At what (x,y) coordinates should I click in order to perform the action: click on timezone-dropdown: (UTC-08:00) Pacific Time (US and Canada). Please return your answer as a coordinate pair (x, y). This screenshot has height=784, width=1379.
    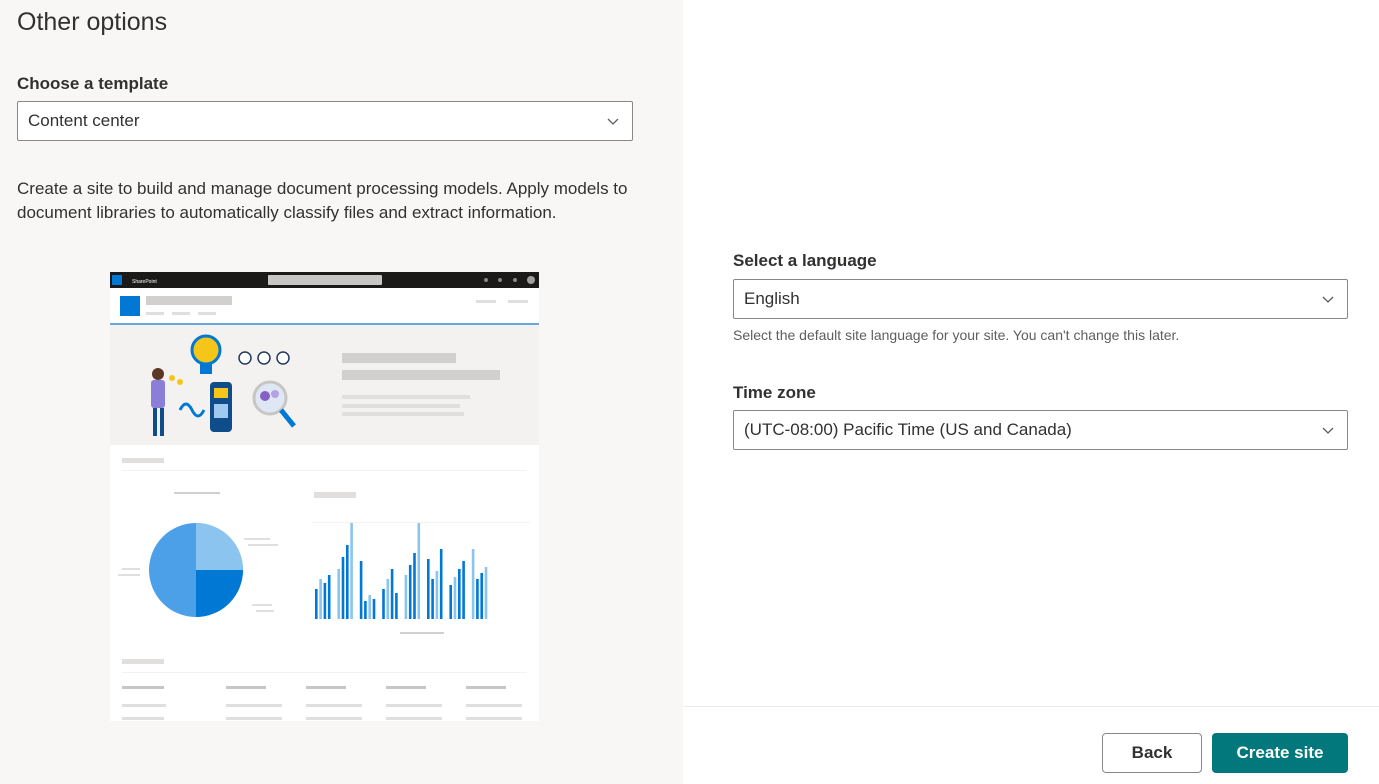
    Looking at the image, I should click on (1040, 430).